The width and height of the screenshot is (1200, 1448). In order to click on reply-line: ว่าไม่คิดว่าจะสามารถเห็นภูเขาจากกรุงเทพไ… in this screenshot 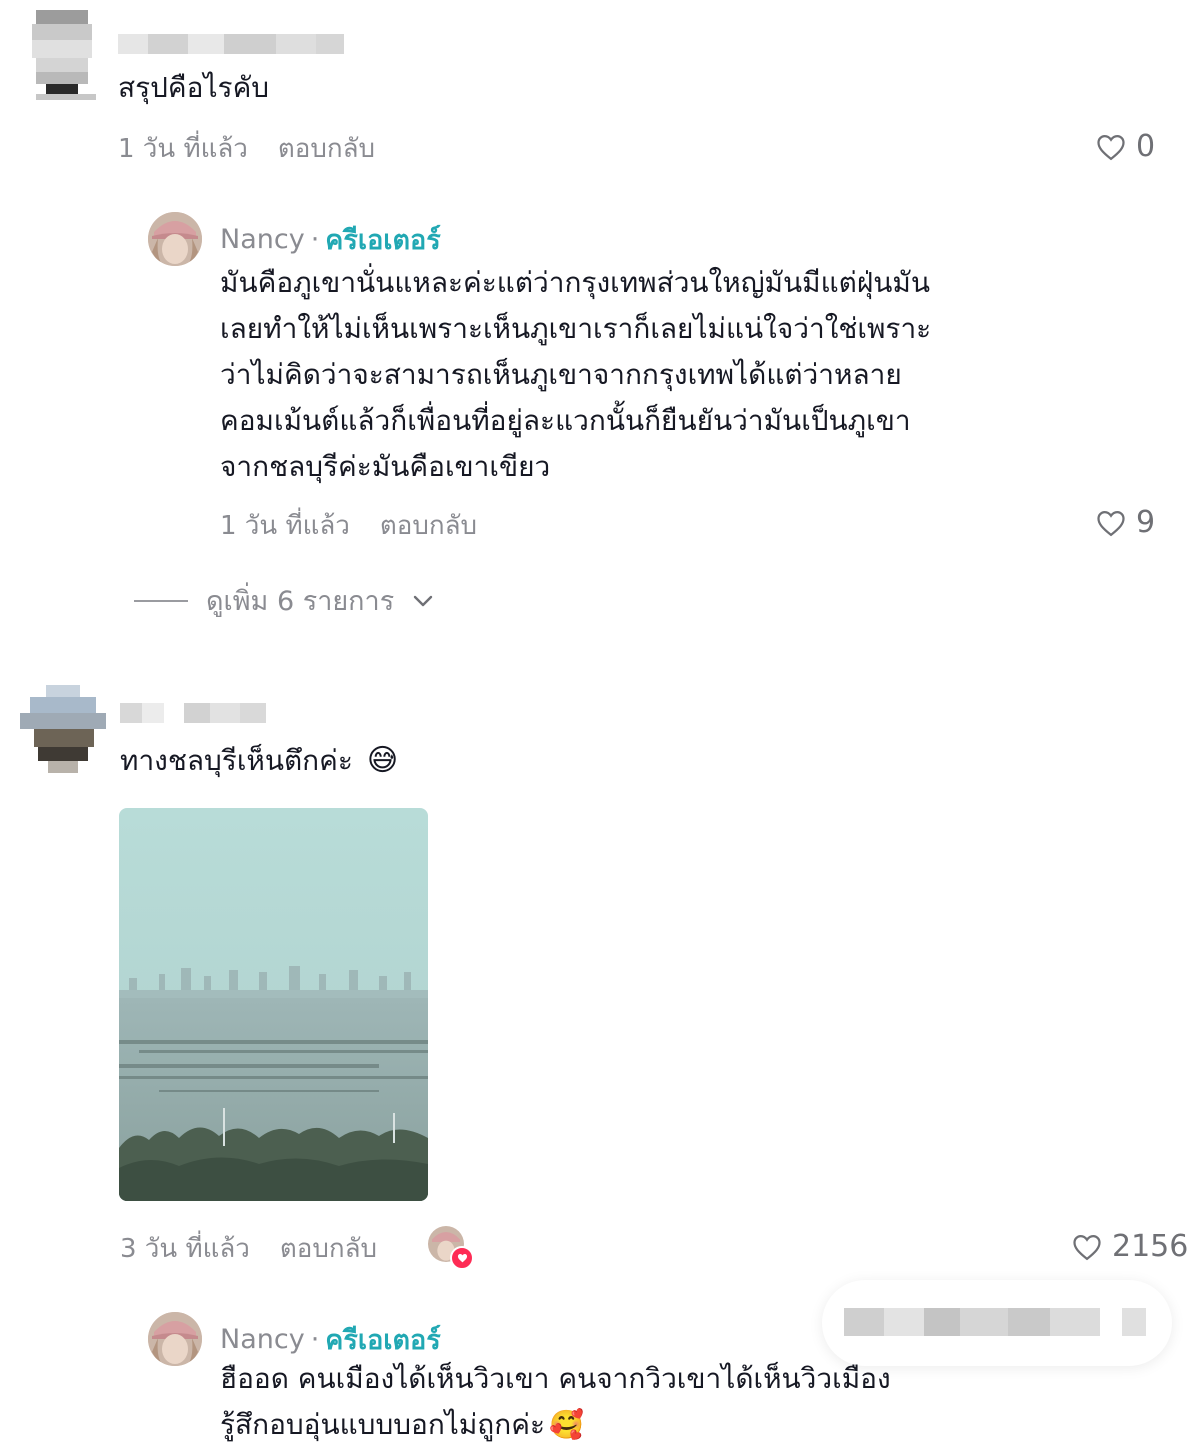, I will do `click(561, 374)`.